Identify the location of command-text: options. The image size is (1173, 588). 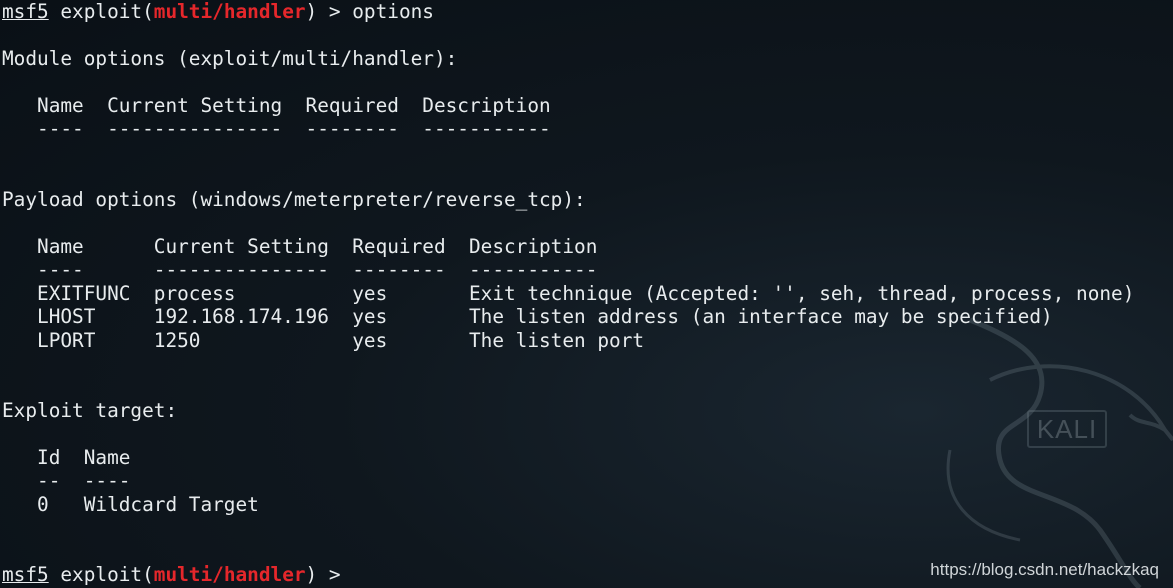
(393, 11).